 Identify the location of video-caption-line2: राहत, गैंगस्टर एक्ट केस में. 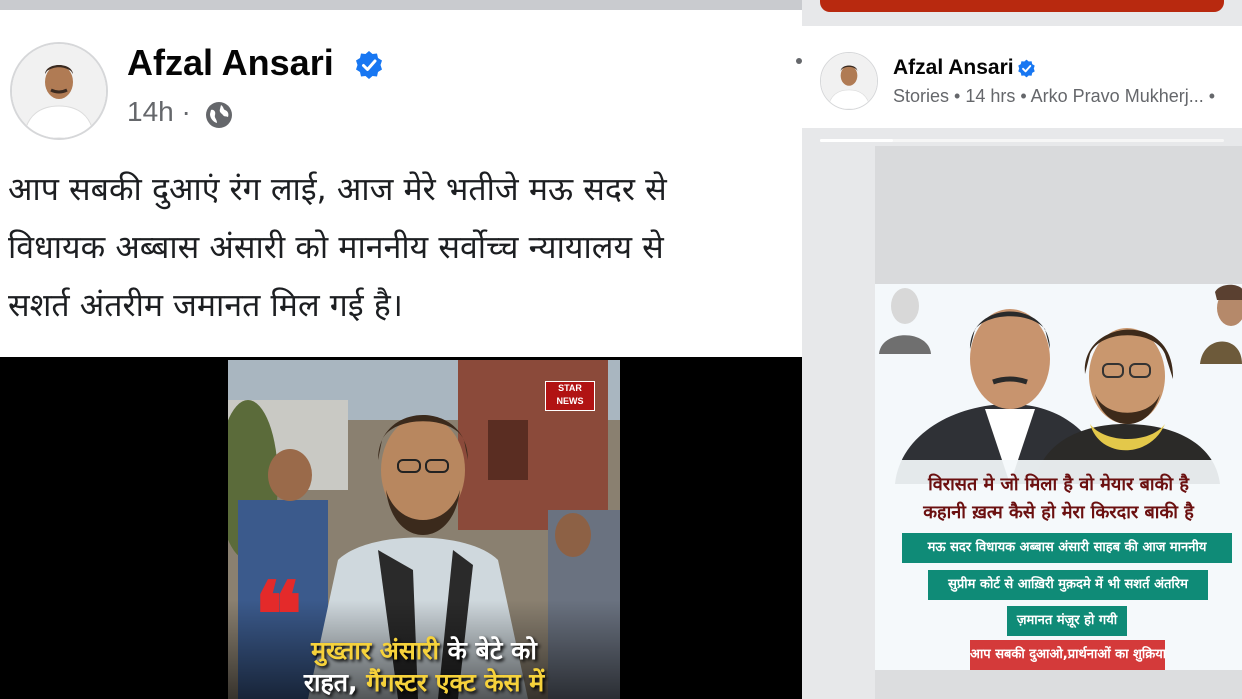
(424, 682).